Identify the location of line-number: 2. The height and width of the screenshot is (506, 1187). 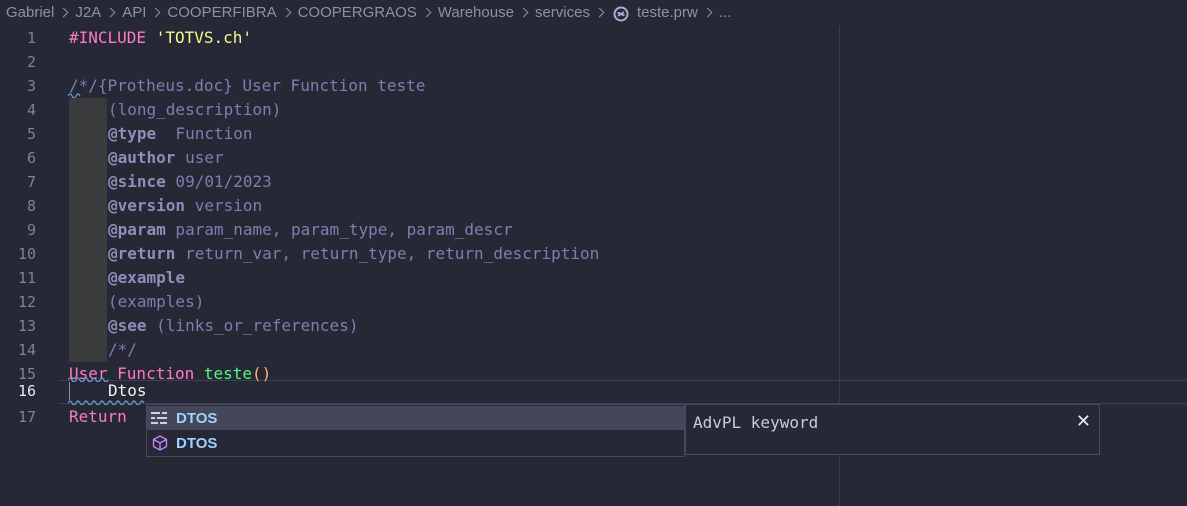
(31, 62).